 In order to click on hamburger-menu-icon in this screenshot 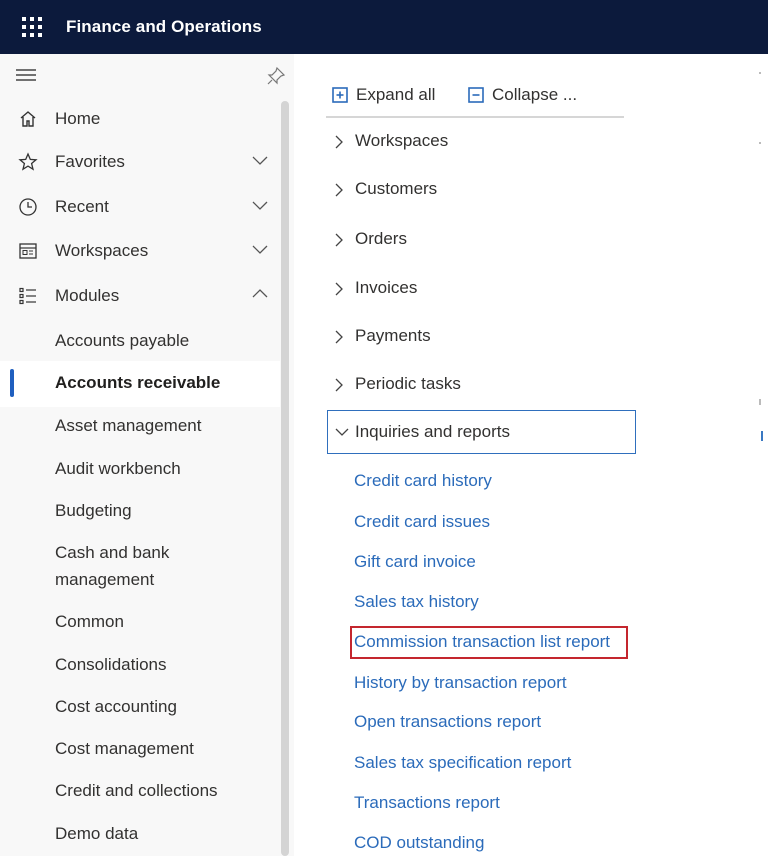, I will do `click(26, 77)`.